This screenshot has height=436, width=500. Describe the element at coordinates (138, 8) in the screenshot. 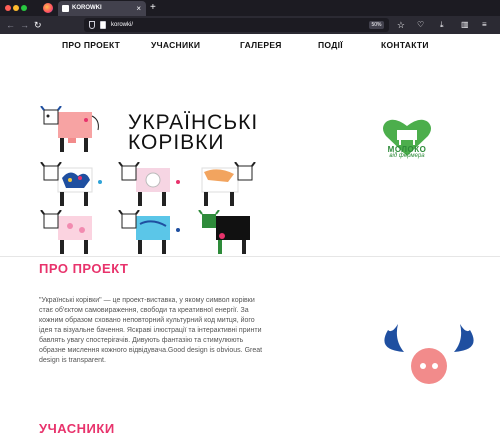

I see `tab-close-icon: ×` at that location.